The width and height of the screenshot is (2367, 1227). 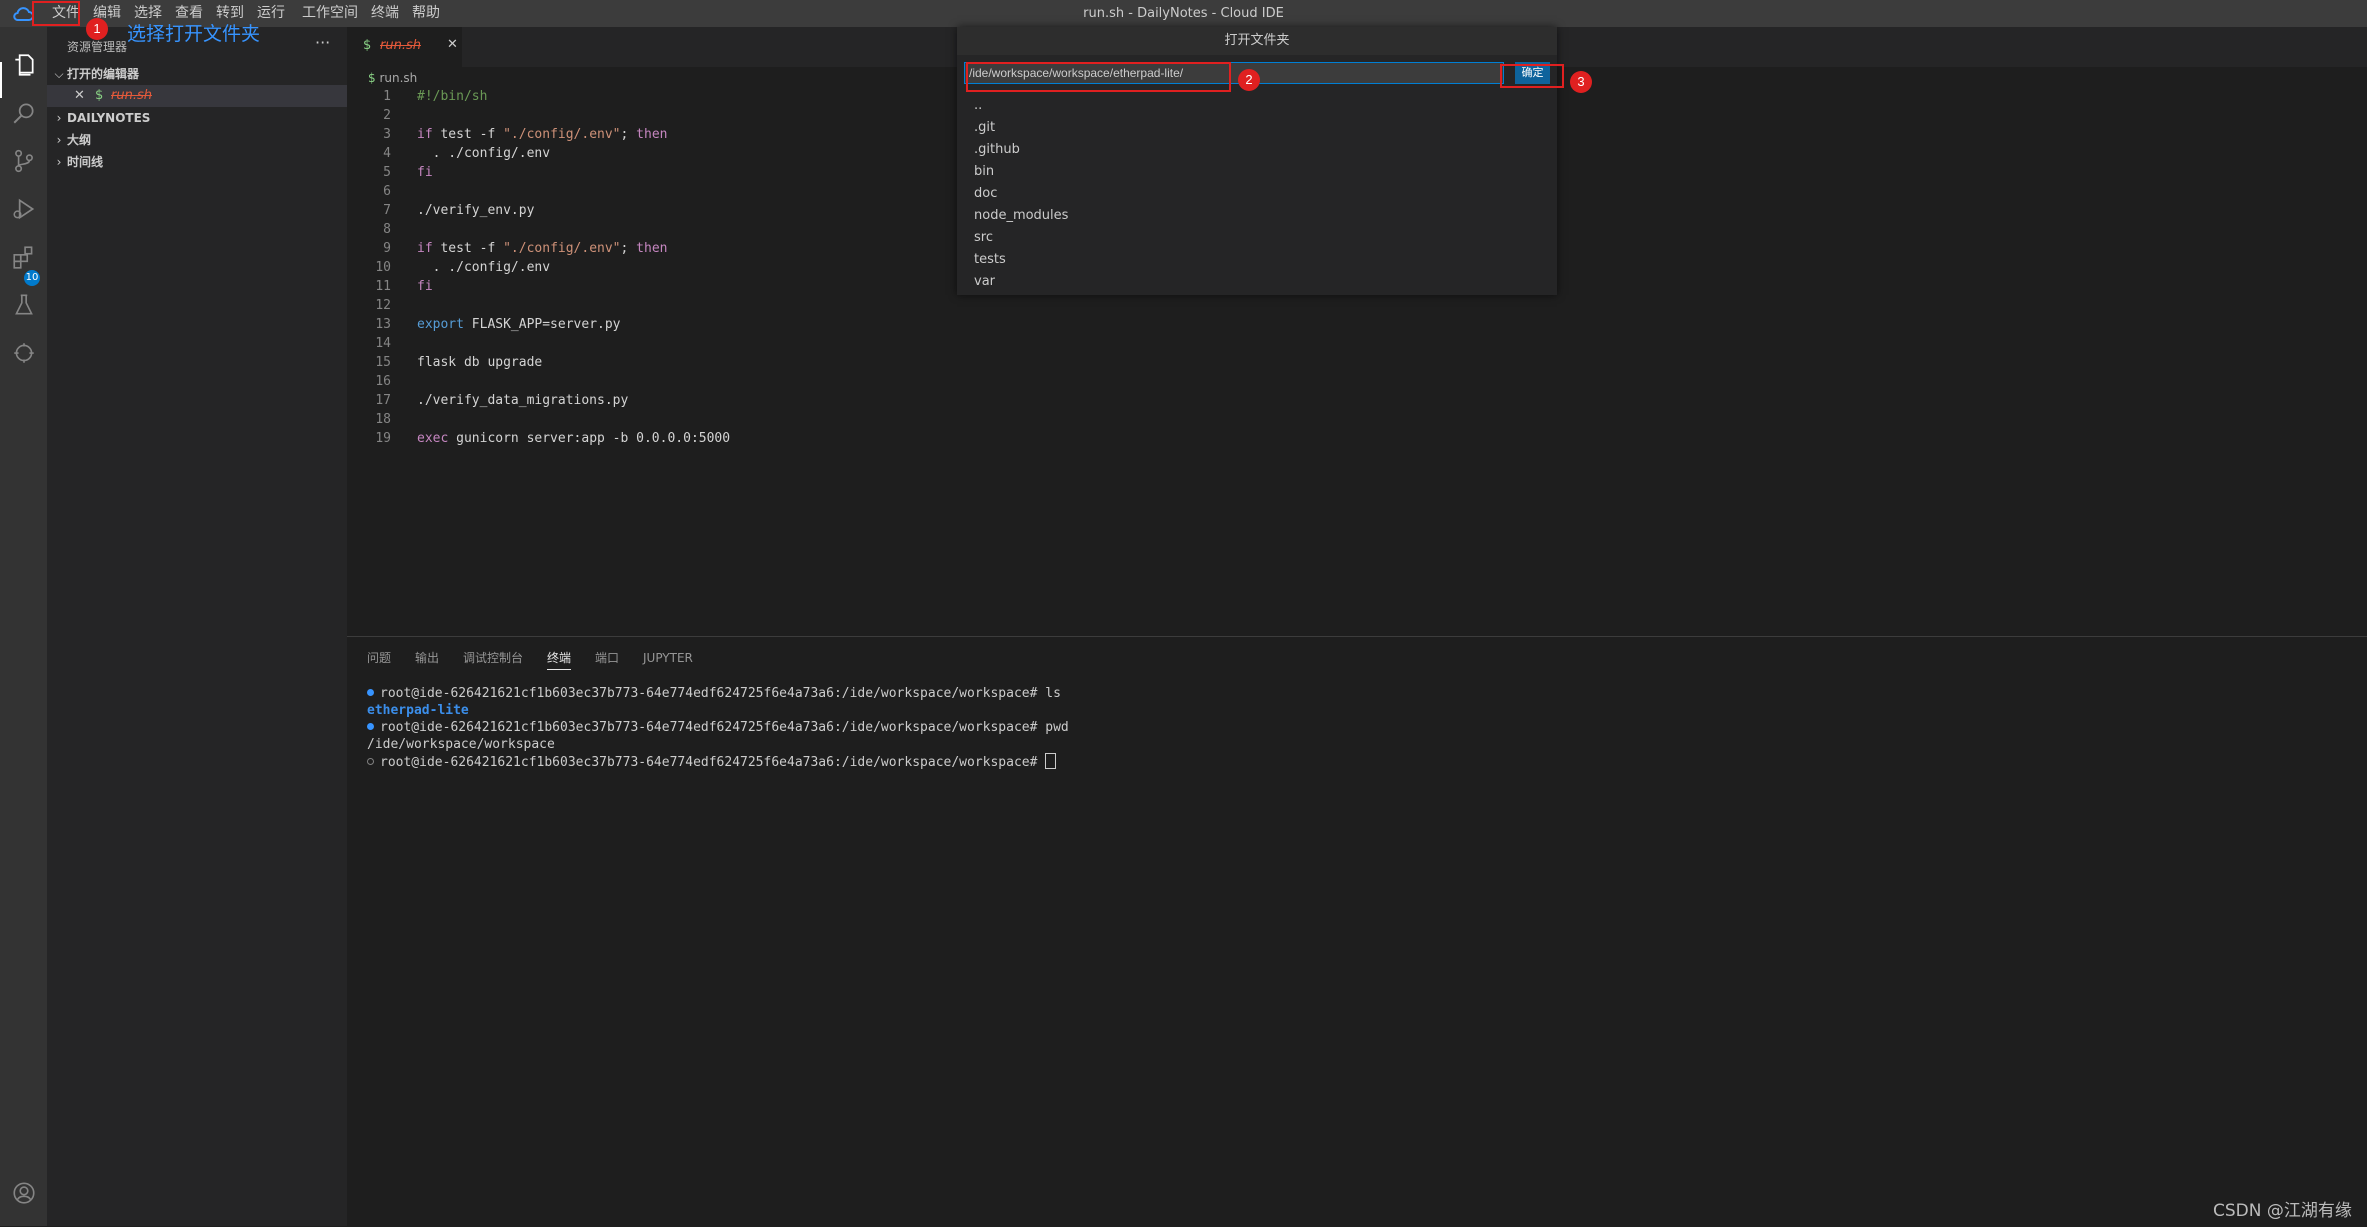 I want to click on menu-help: 帮助, so click(x=426, y=13).